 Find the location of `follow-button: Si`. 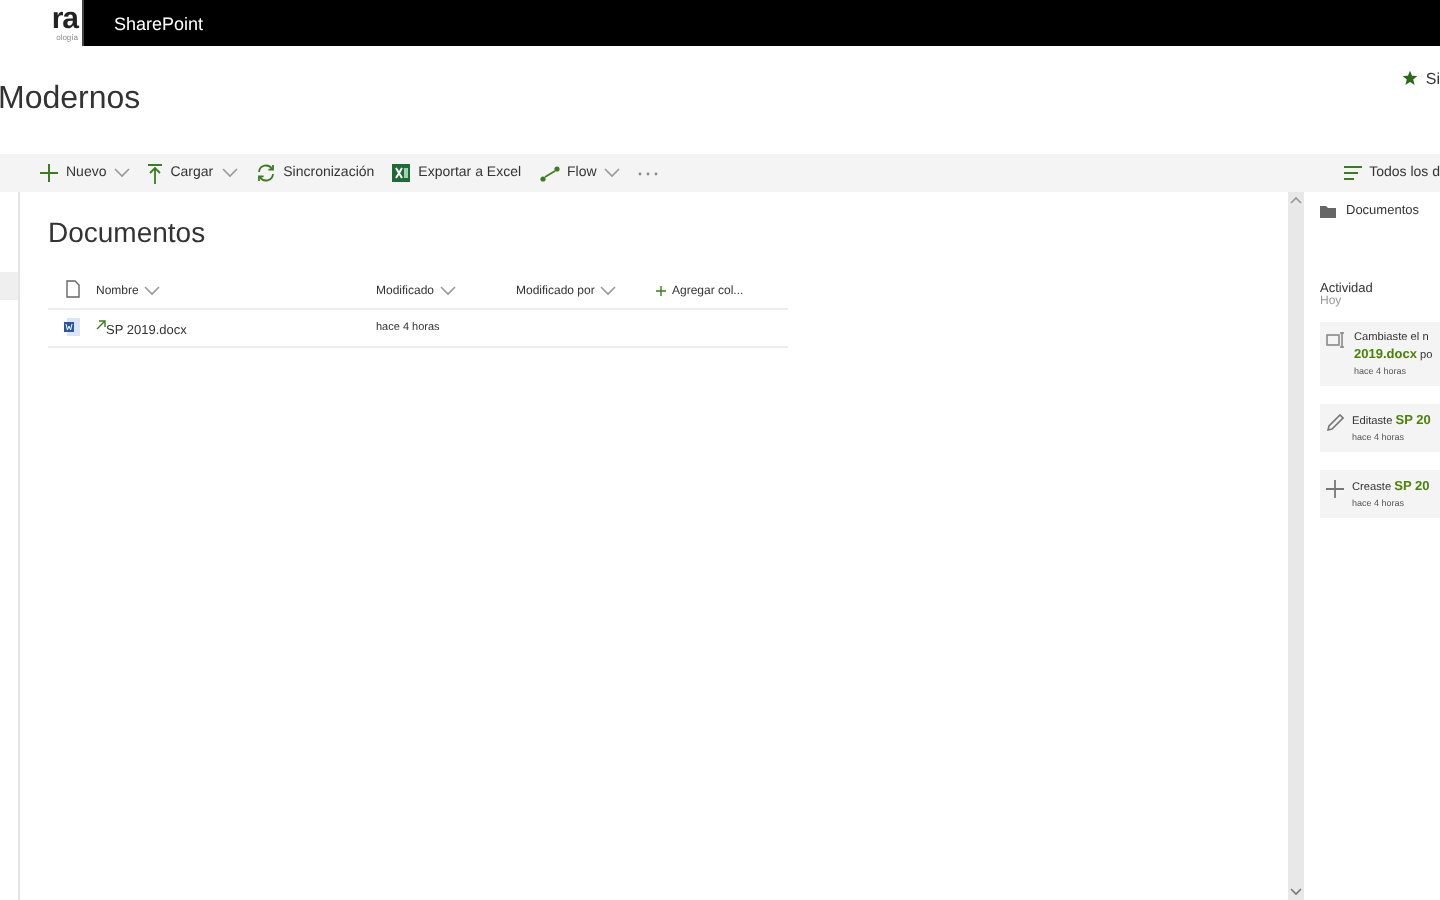

follow-button: Si is located at coordinates (1420, 78).